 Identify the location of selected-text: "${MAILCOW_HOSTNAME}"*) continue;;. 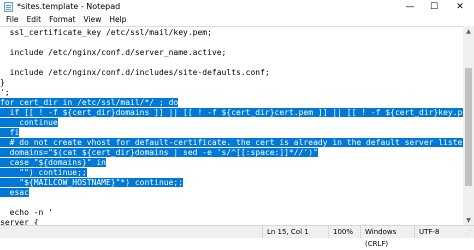
(92, 182).